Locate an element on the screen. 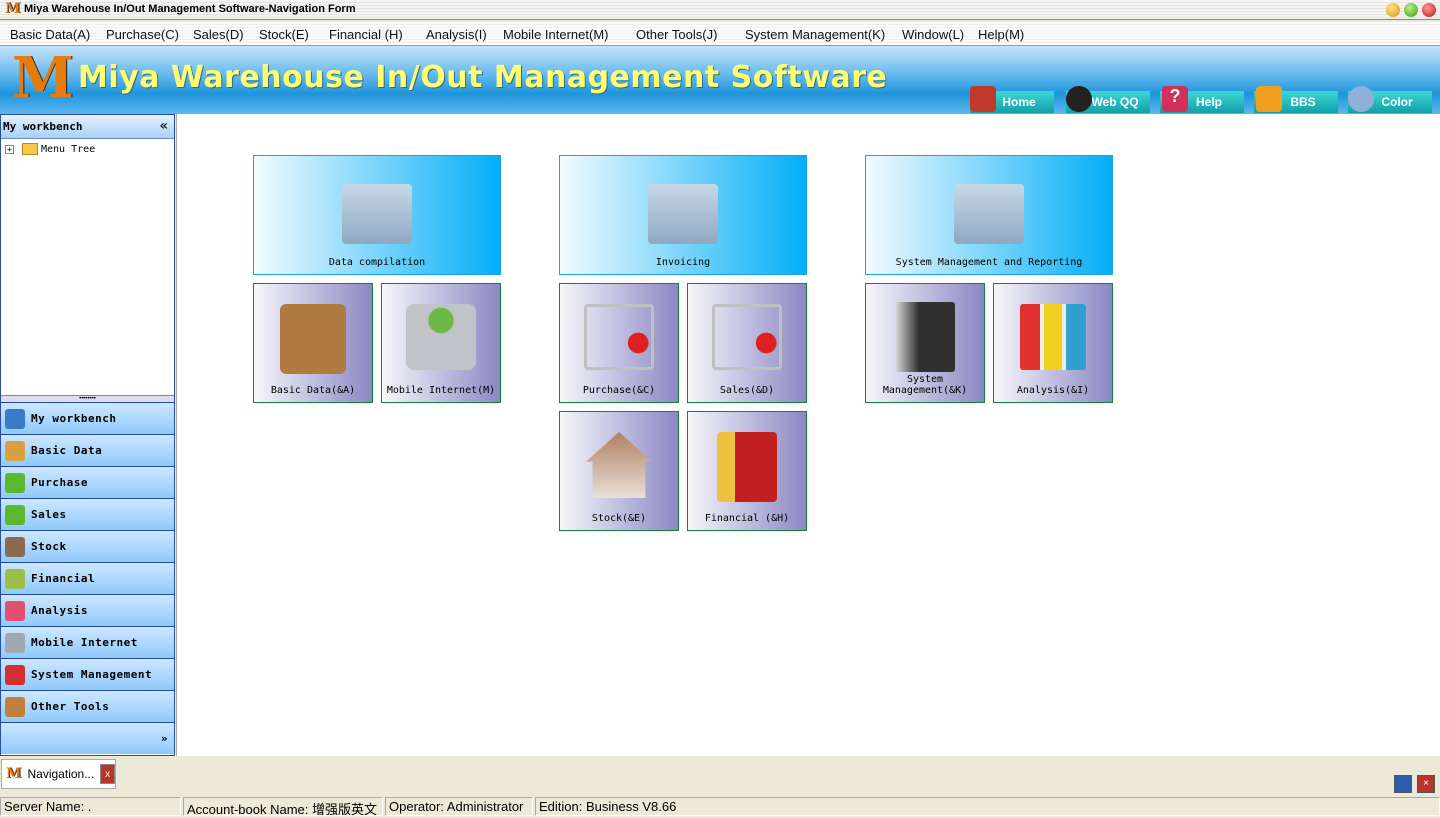 Image resolution: width=1440 pixels, height=818 pixels. status-server-name: Server Name: . is located at coordinates (90, 806).